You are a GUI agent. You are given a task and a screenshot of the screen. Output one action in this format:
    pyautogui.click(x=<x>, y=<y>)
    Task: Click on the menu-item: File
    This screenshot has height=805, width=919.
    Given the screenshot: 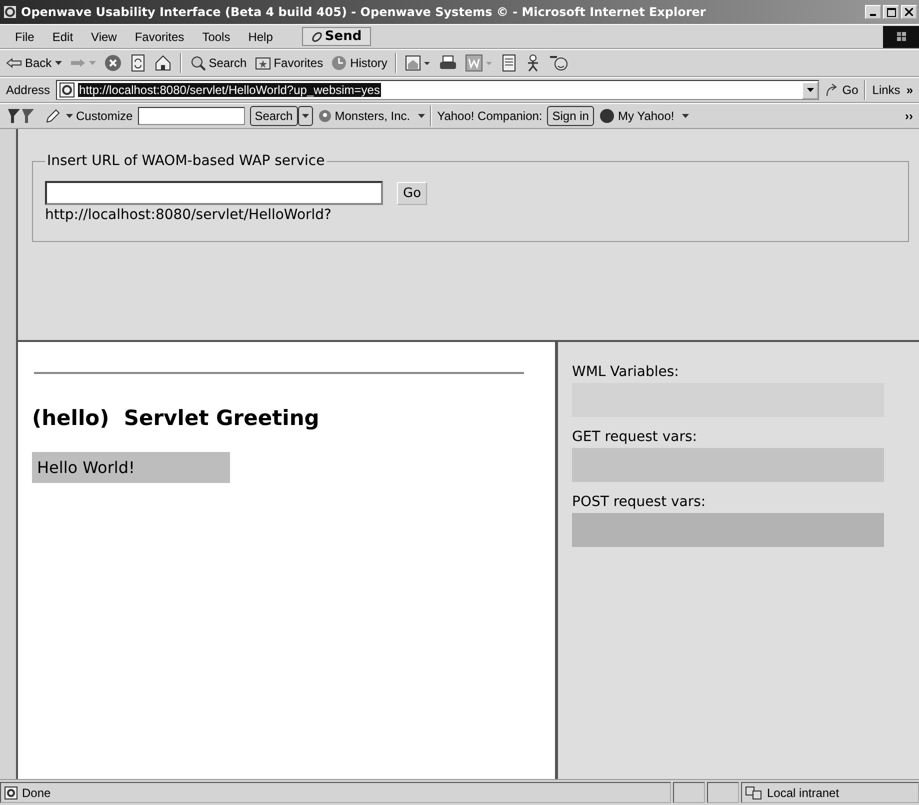 What is the action you would take?
    pyautogui.click(x=25, y=37)
    